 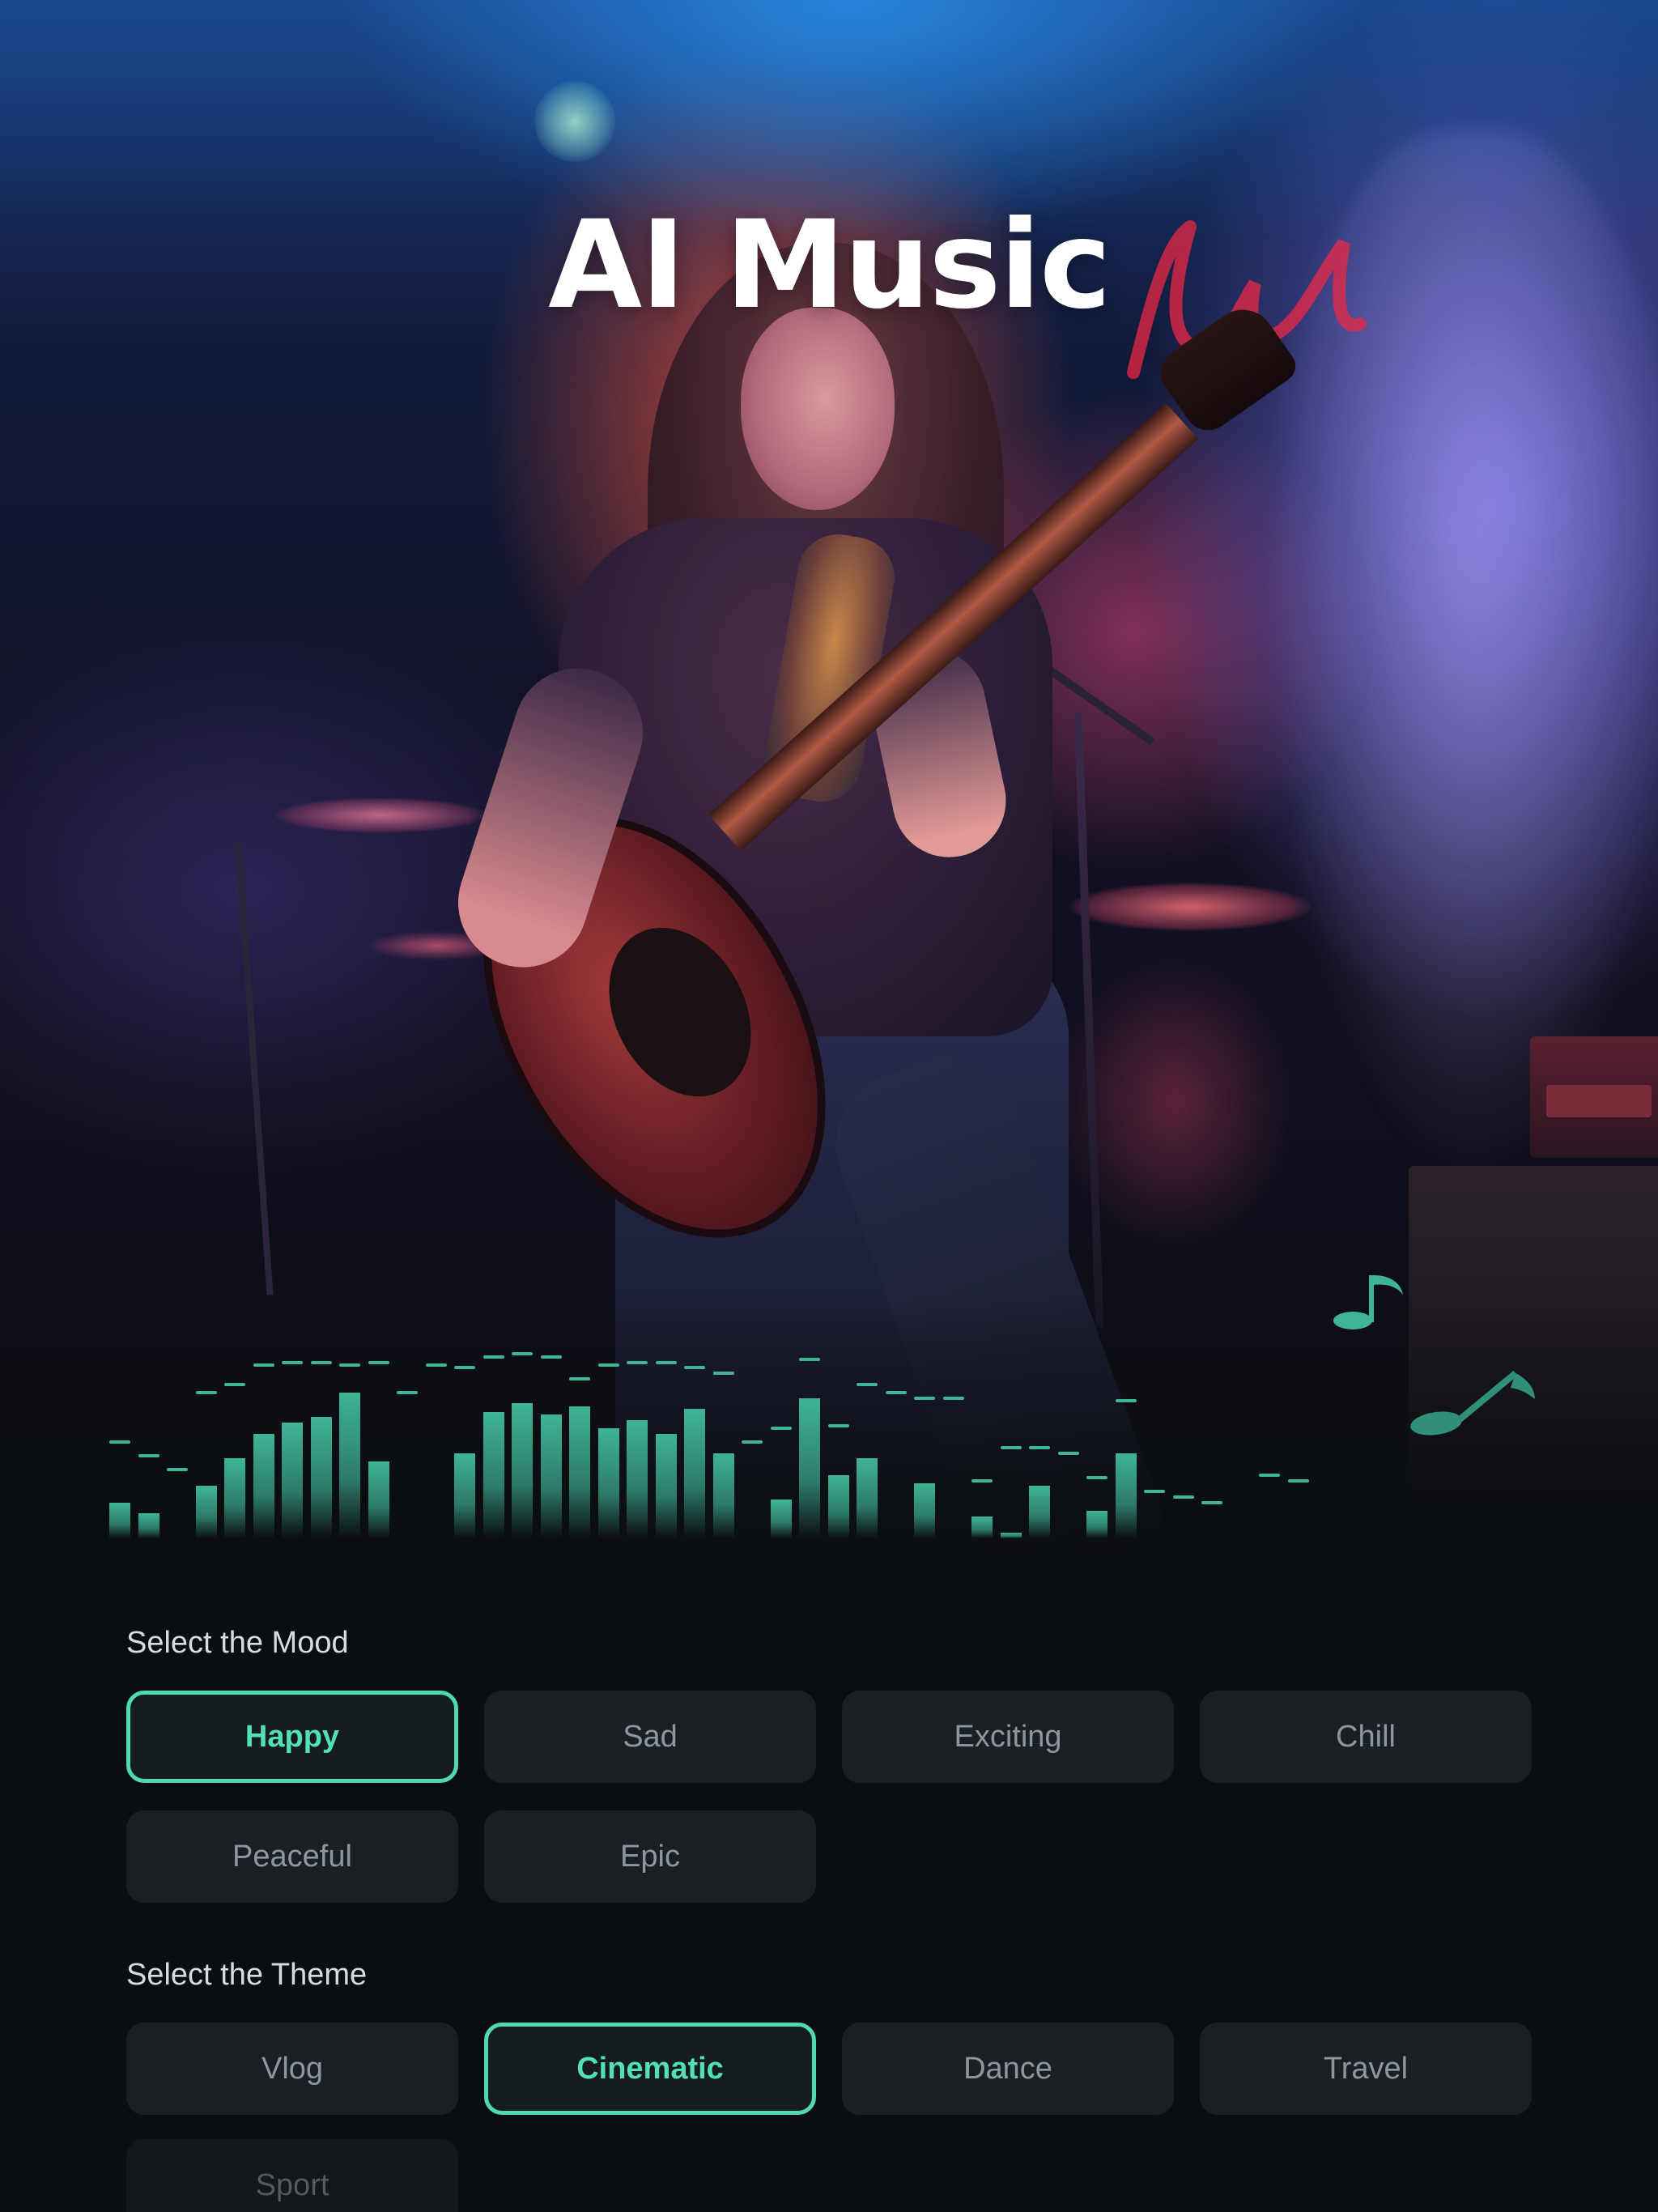 What do you see at coordinates (1366, 2069) in the screenshot?
I see `theme-chip-travel: Travel` at bounding box center [1366, 2069].